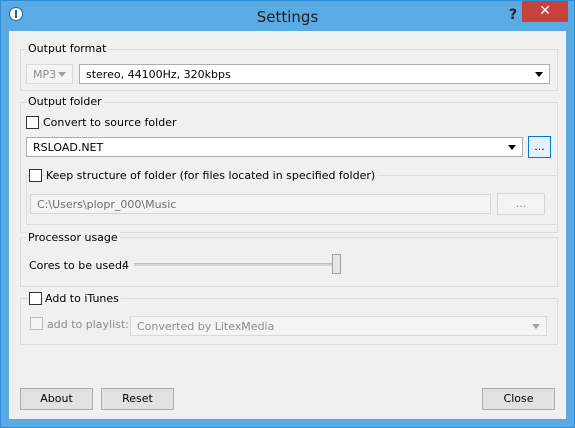  Describe the element at coordinates (314, 74) in the screenshot. I see `quality-dropdown: stereo, 44100Hz, 320kbps` at that location.